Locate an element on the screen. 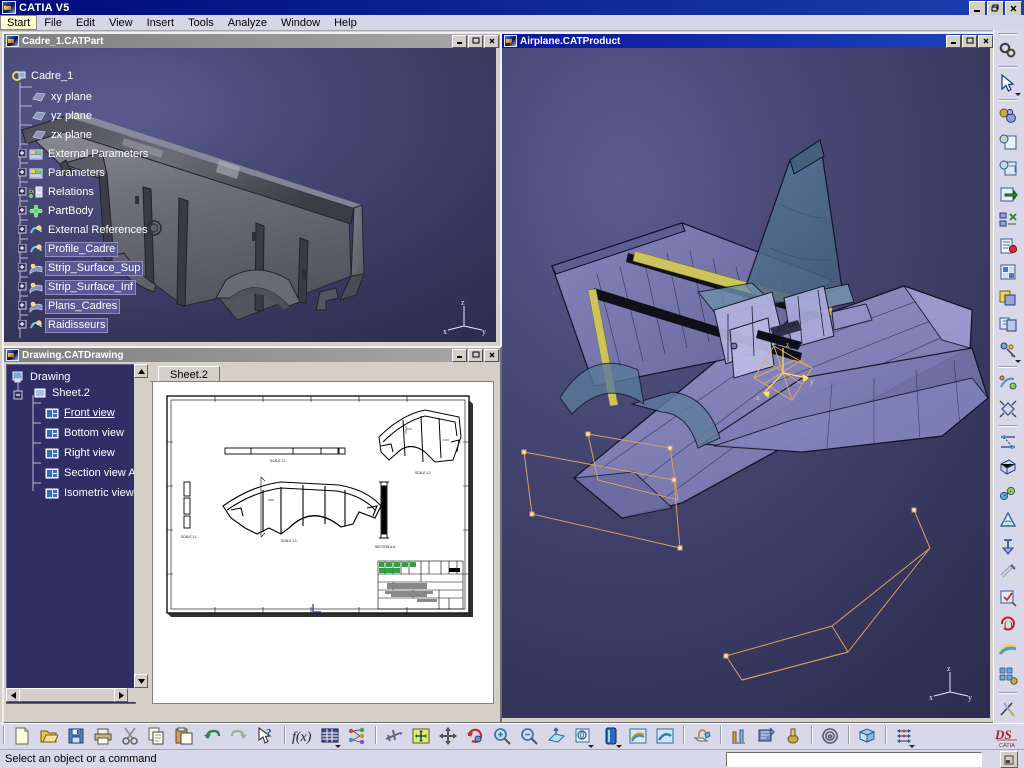 This screenshot has height=768, width=1024. fly-mode-icon is located at coordinates (394, 736).